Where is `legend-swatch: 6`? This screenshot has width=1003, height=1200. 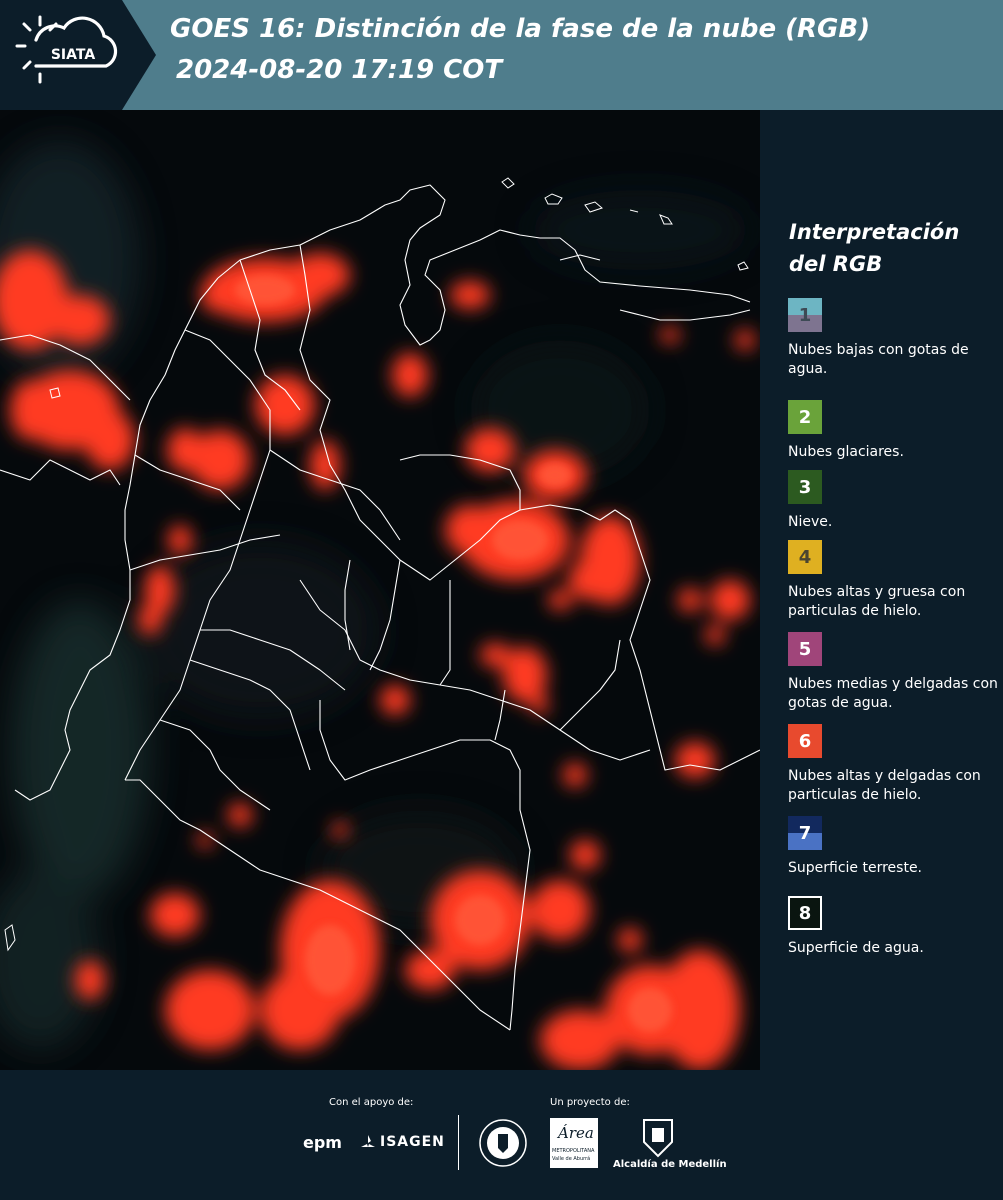
legend-swatch: 6 is located at coordinates (805, 741).